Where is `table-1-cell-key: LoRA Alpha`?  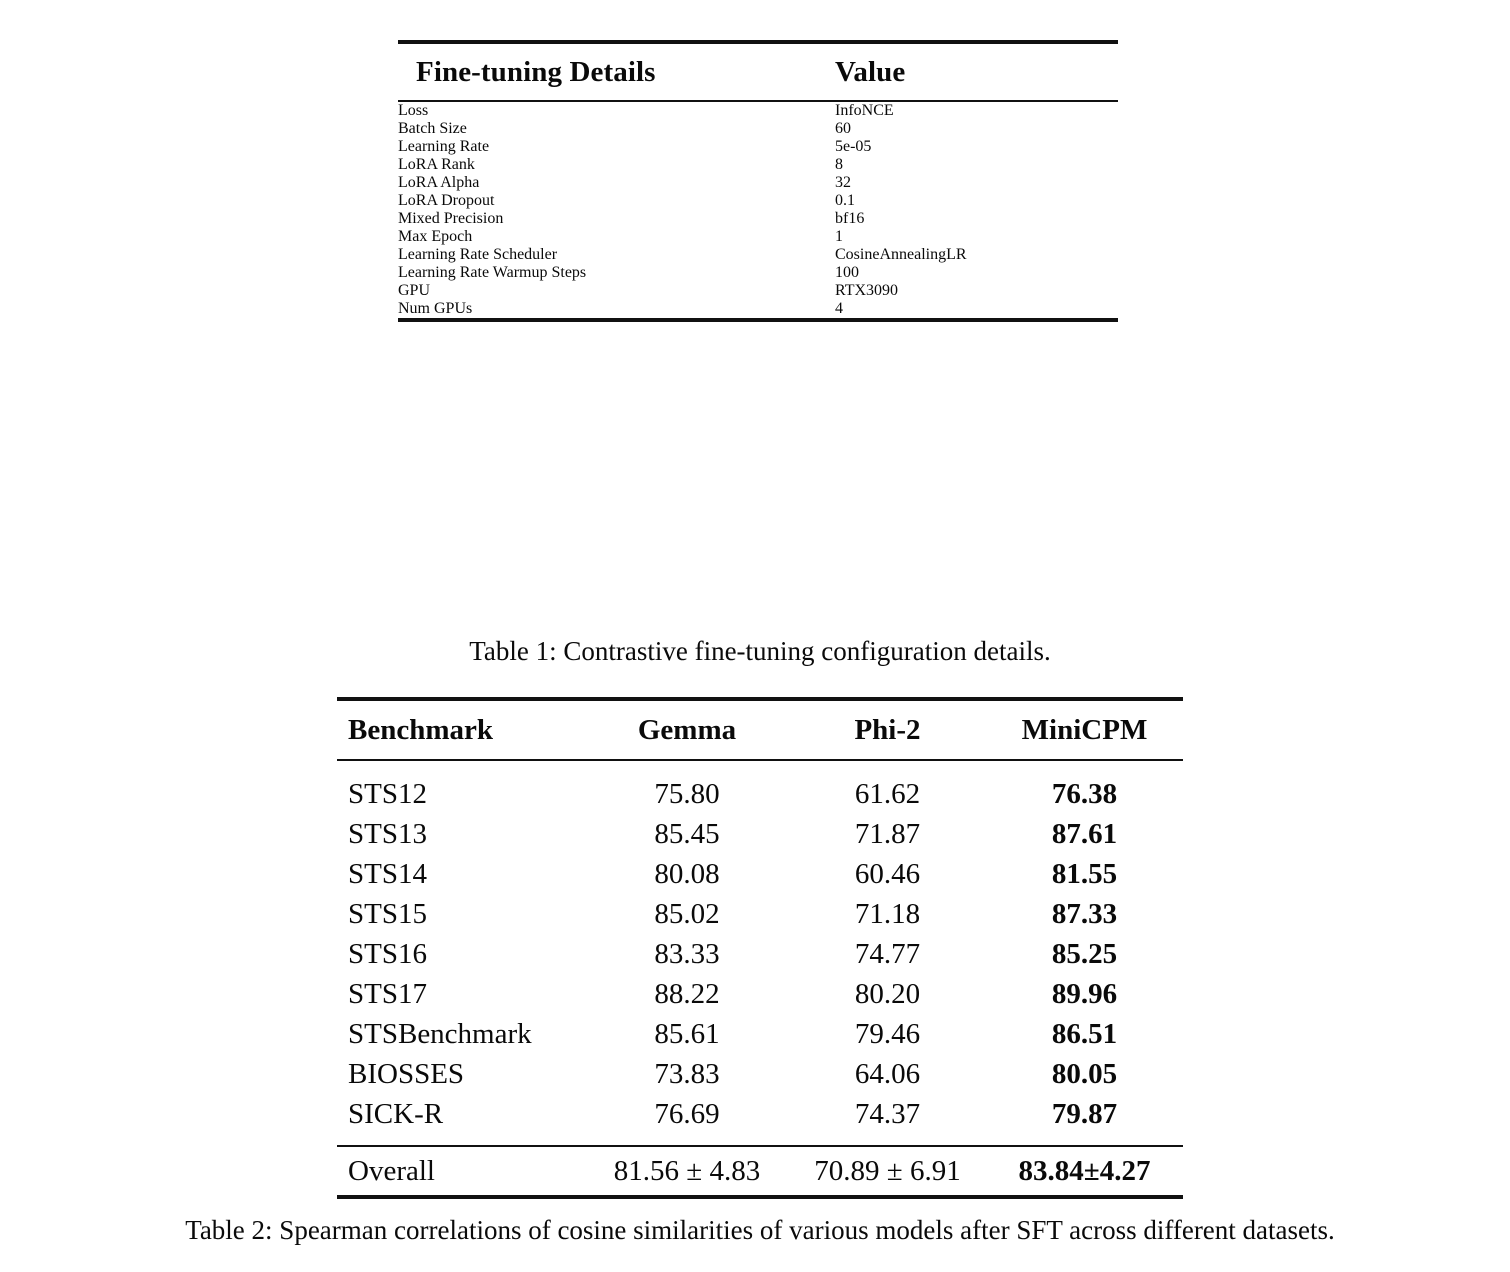 table-1-cell-key: LoRA Alpha is located at coordinates (439, 182).